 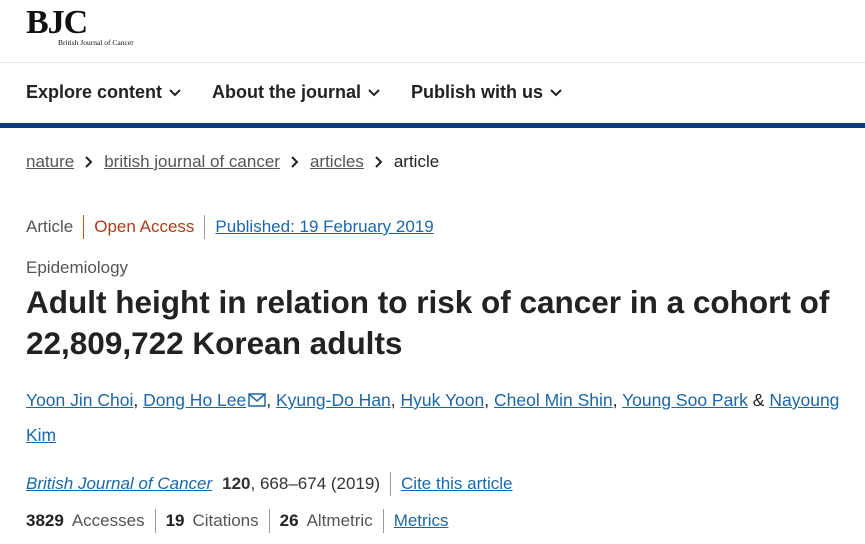 I want to click on nav-publish-with-us: Publish with us, so click(x=487, y=92).